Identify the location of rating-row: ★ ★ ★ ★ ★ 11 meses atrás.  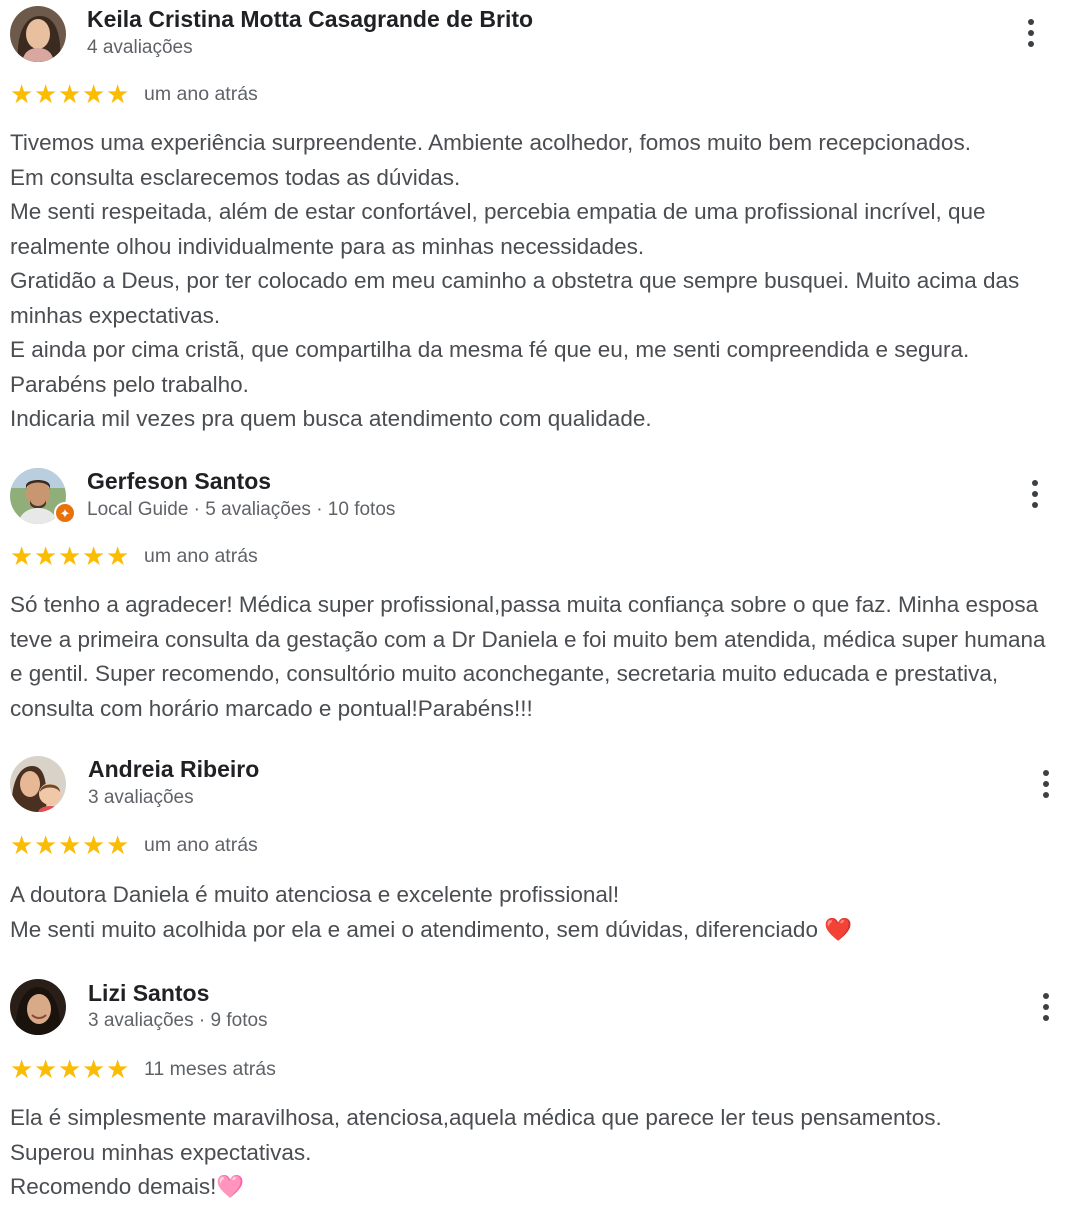
(143, 1069).